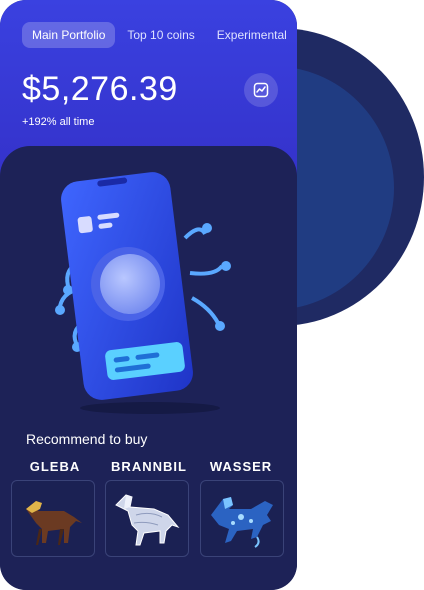 The height and width of the screenshot is (590, 424). I want to click on portfolio-tabs: Main Portfolio Top 10 coins Experimental, so click(159, 35).